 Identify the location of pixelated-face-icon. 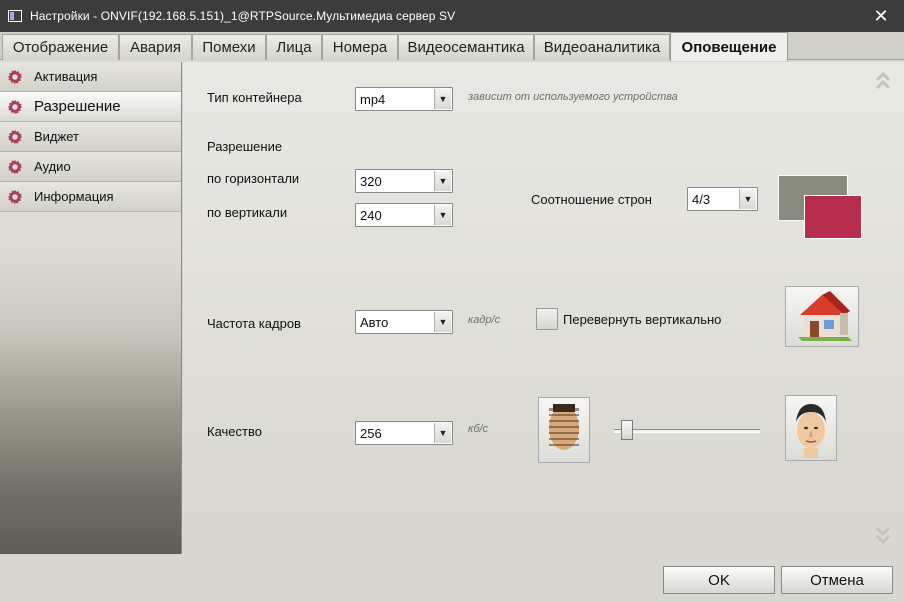
(564, 427).